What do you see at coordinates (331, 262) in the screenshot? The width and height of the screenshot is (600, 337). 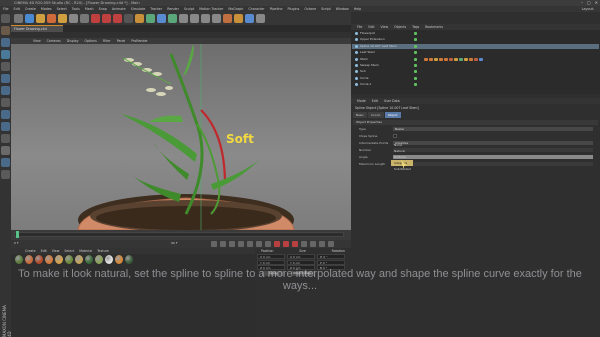 I see `coordinate-field: P 0 °` at bounding box center [331, 262].